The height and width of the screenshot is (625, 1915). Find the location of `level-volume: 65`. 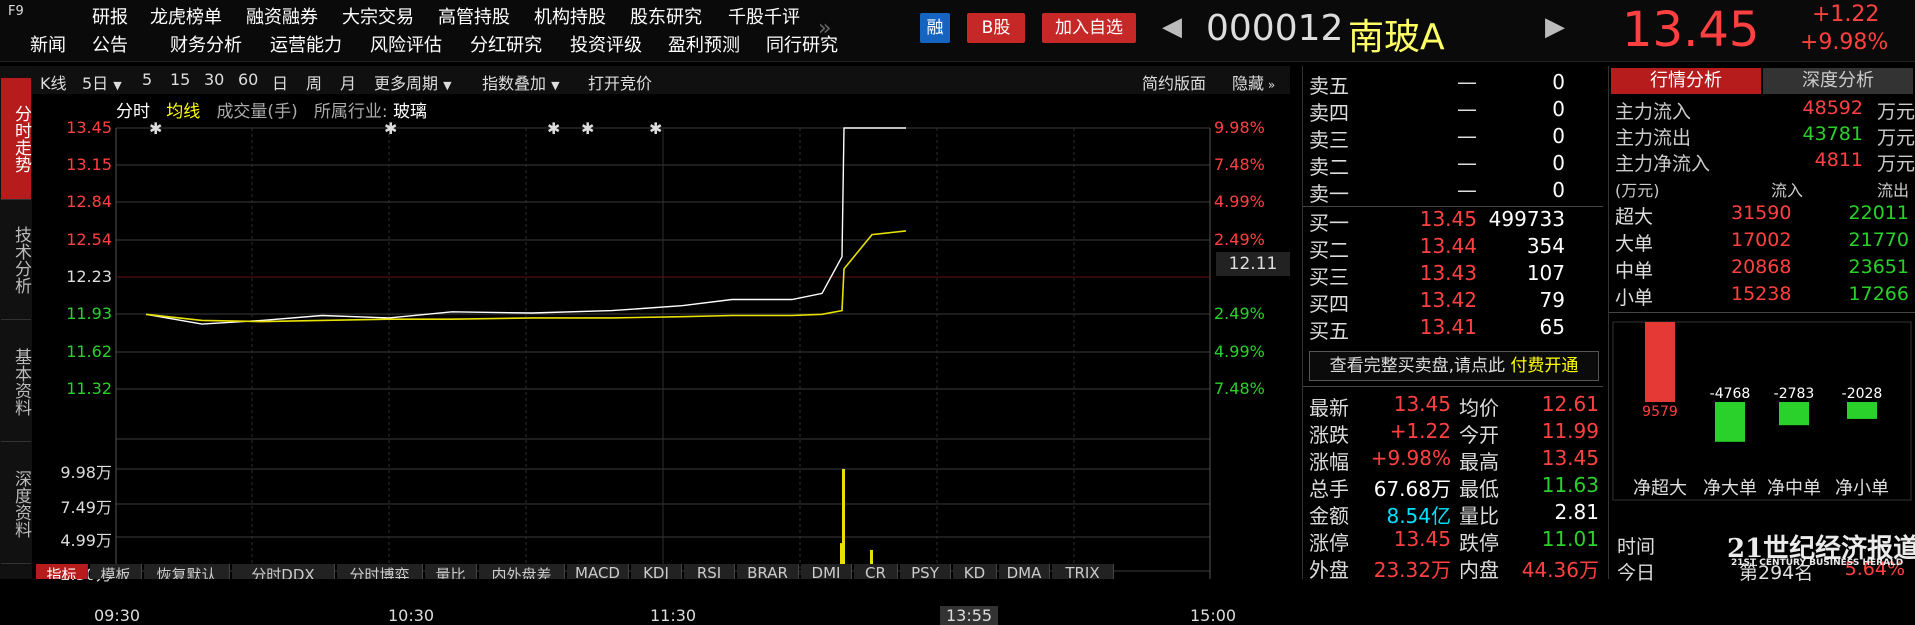

level-volume: 65 is located at coordinates (1552, 327).